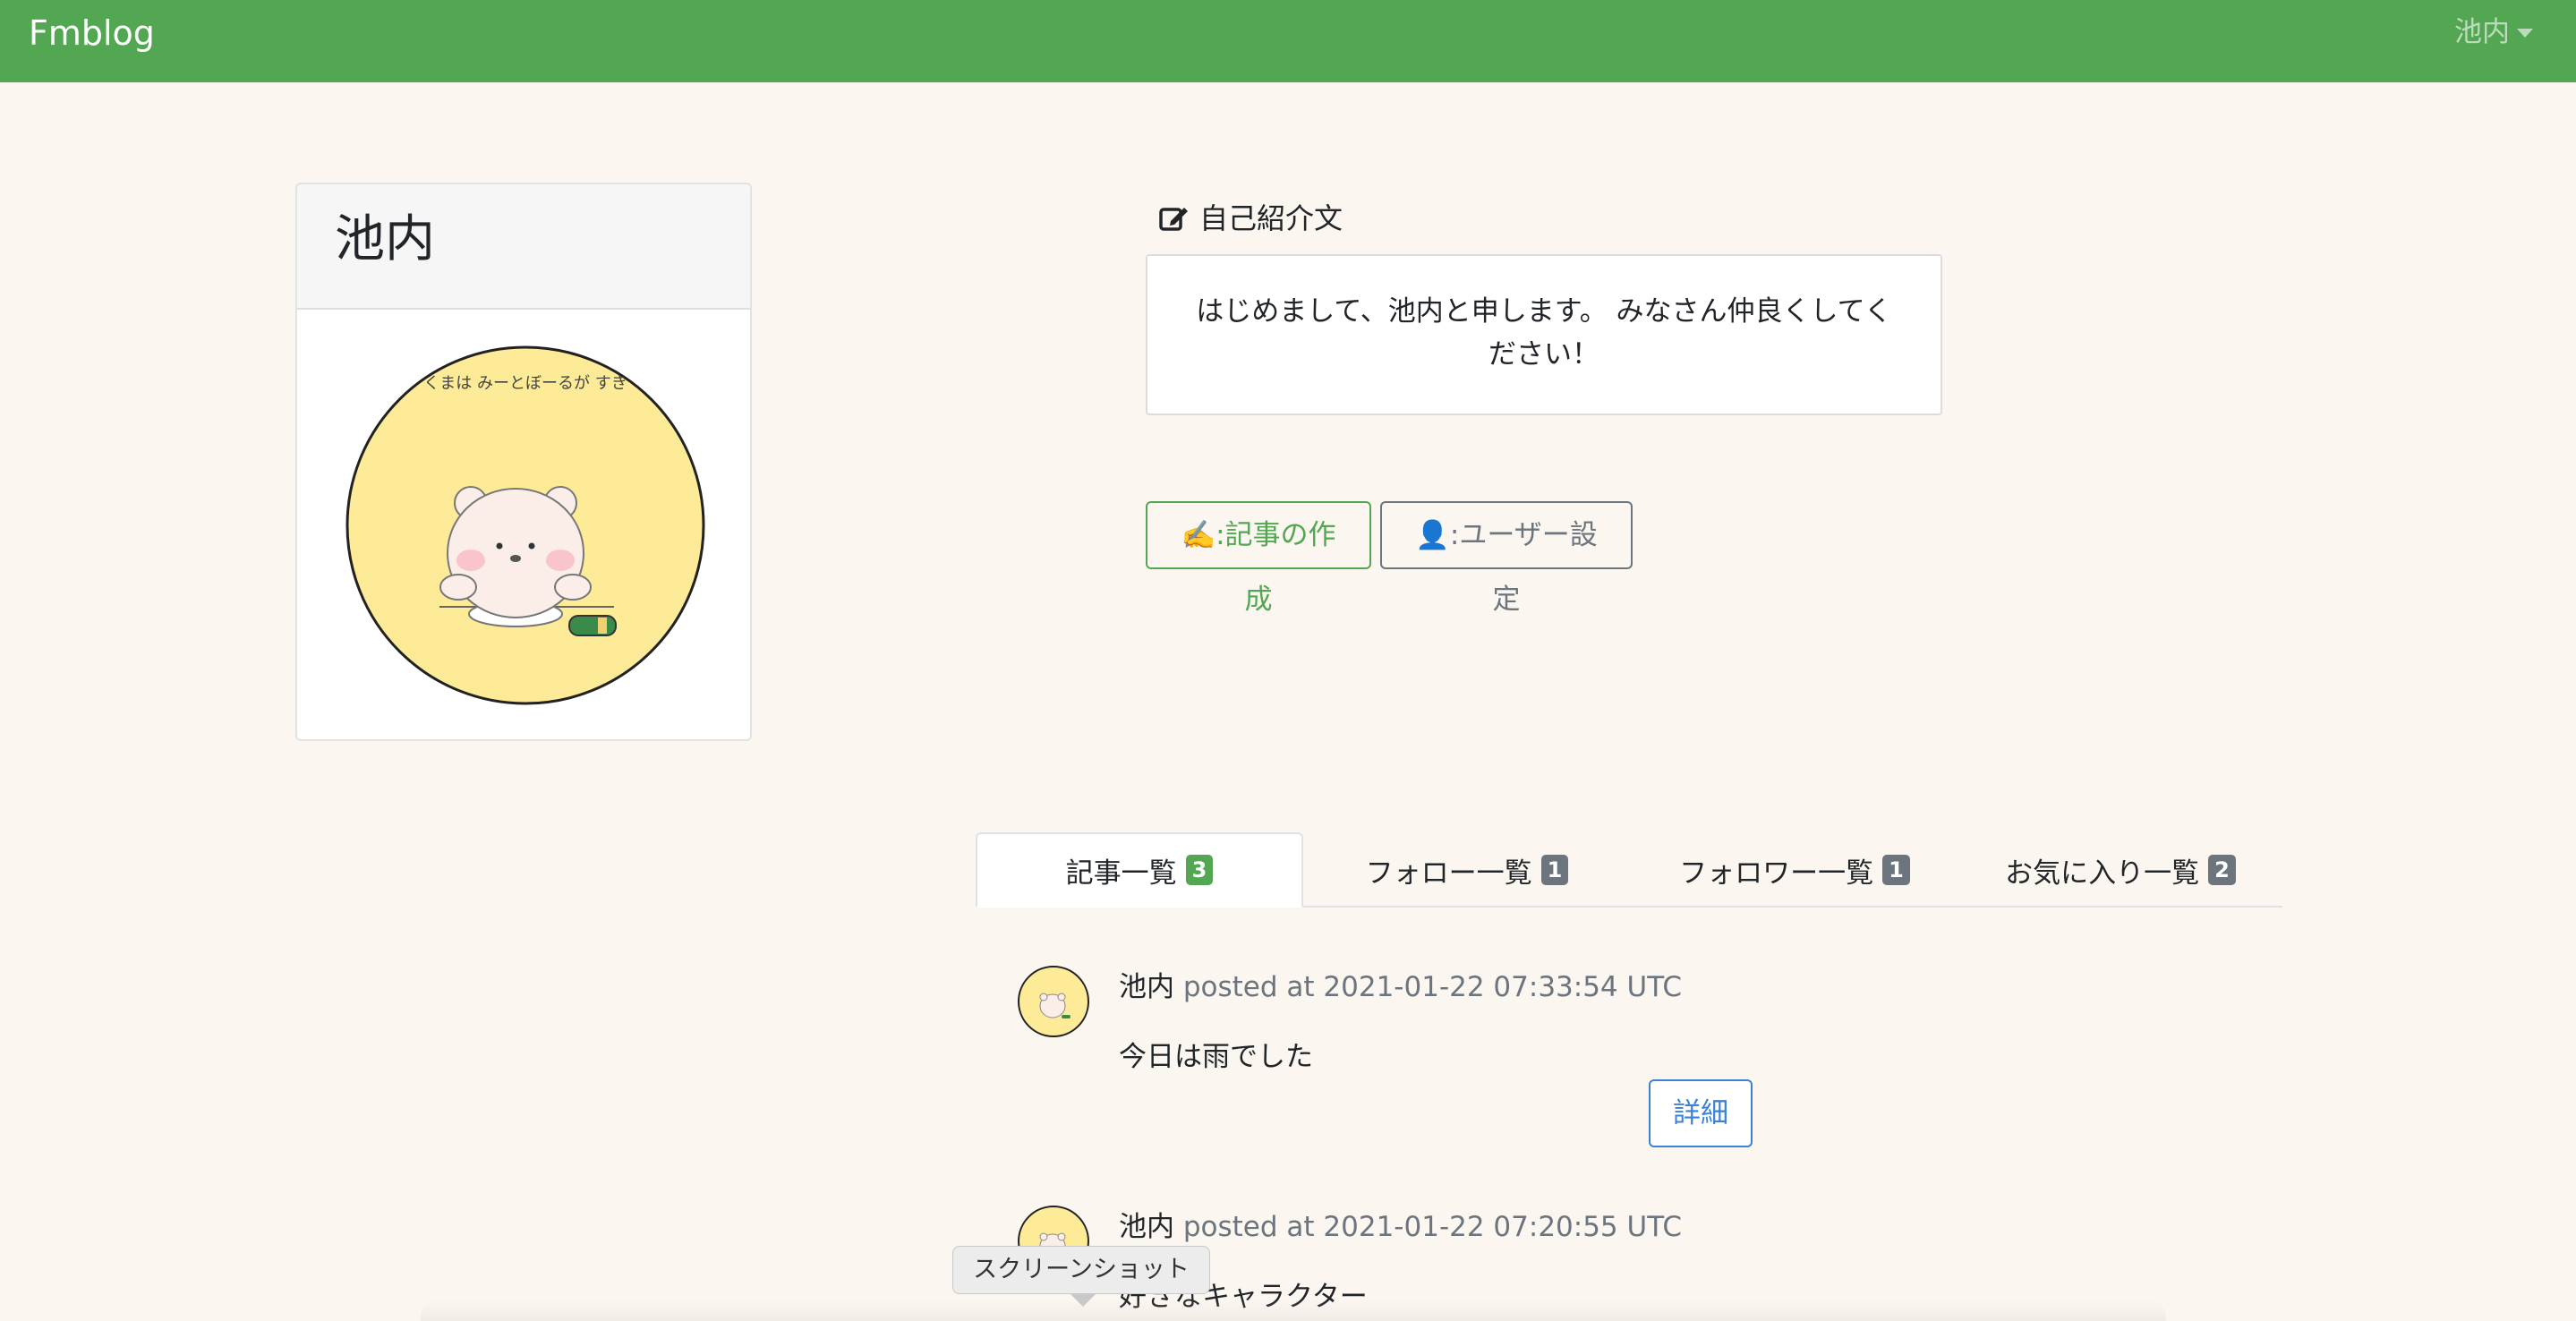  What do you see at coordinates (1258, 558) in the screenshot?
I see `create-article-button: ✍️:記事の作成` at bounding box center [1258, 558].